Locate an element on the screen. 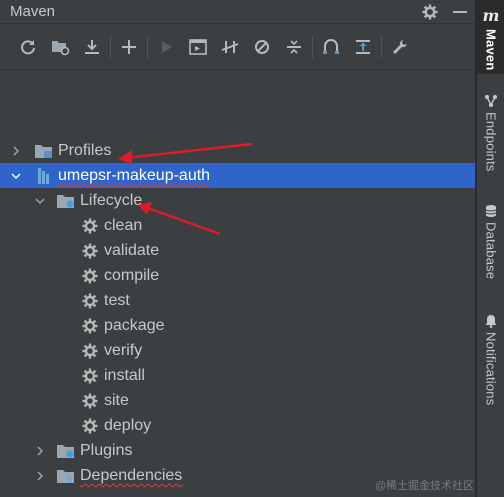 The width and height of the screenshot is (504, 497). annotation-arrows is located at coordinates (185, 189).